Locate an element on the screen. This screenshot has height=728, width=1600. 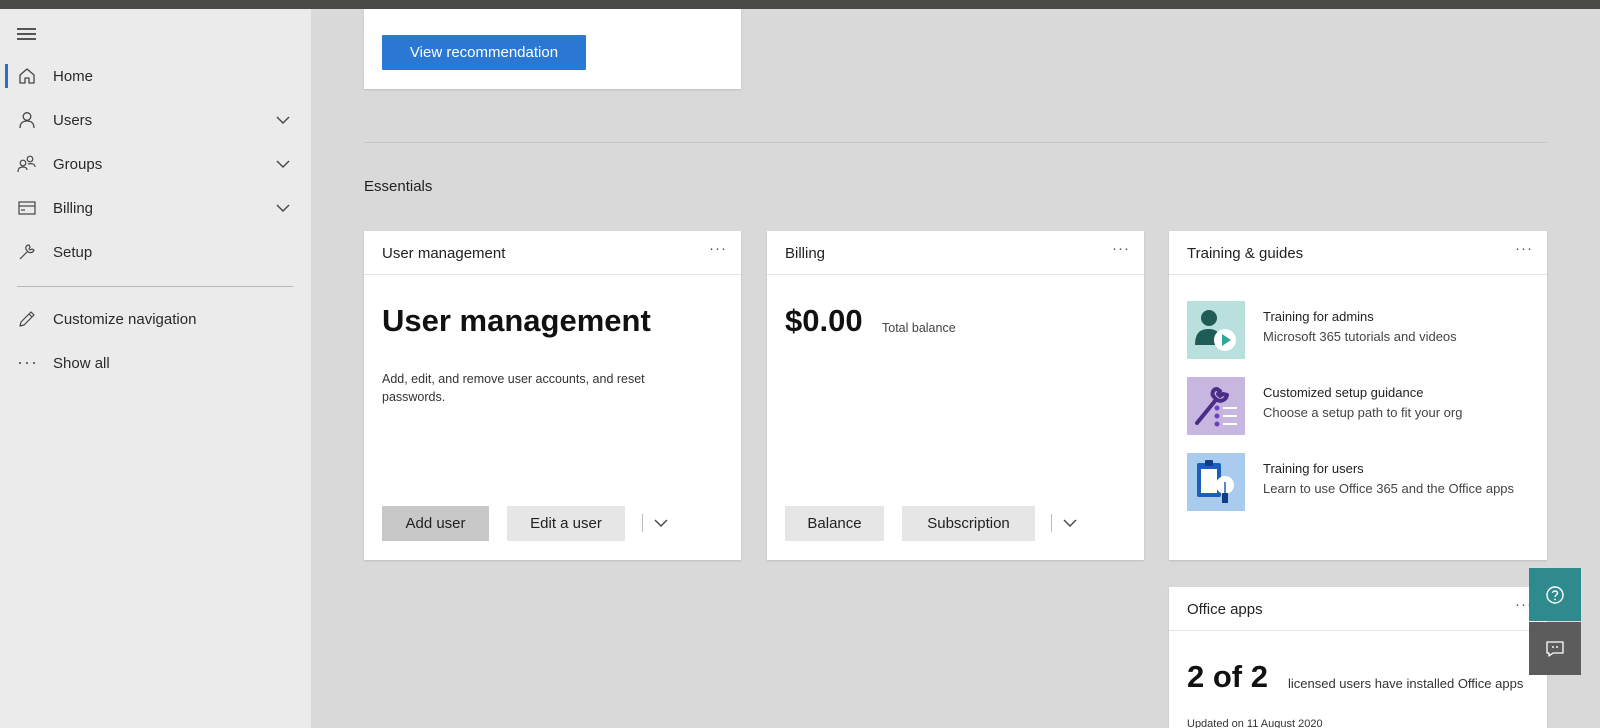
wrench-icon is located at coordinates (27, 252).